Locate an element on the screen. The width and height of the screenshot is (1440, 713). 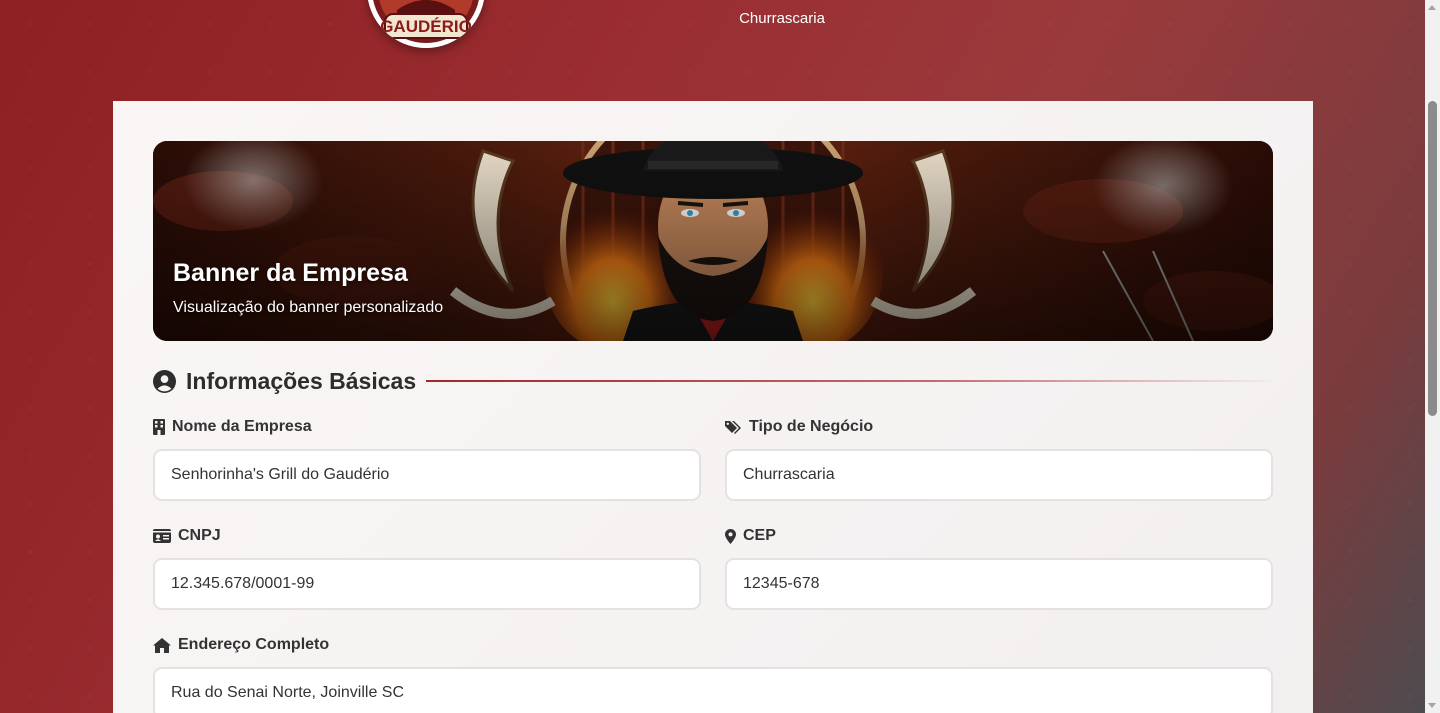
address-label-text: Endereço Completo is located at coordinates (254, 644).